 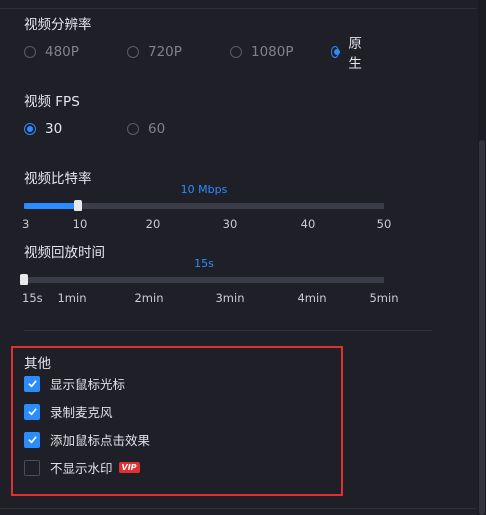 I want to click on scrollbar-track, so click(x=482, y=257).